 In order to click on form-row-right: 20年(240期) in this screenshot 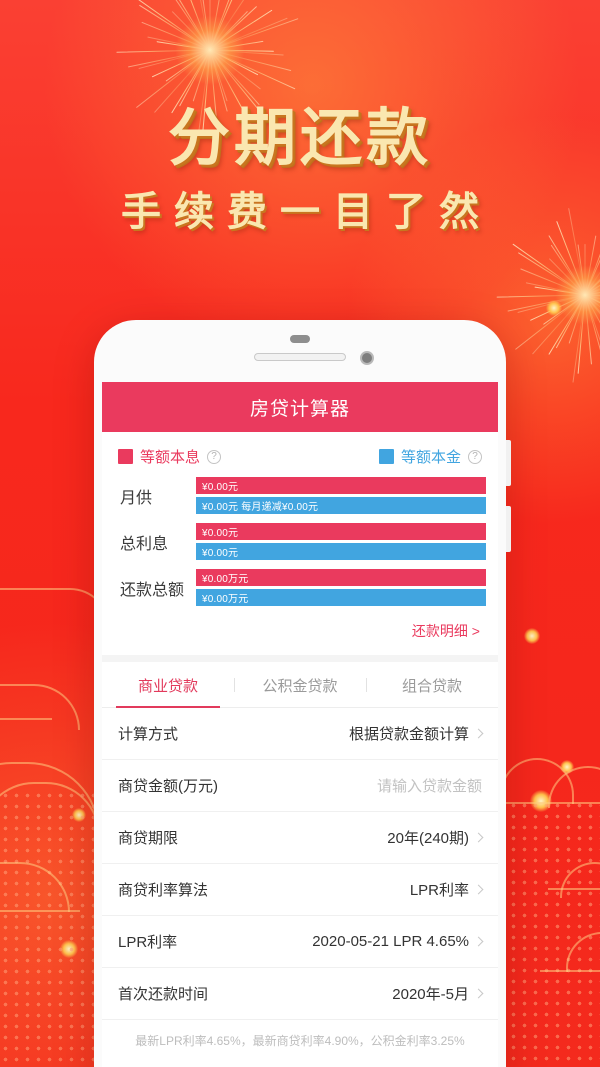, I will do `click(435, 837)`.